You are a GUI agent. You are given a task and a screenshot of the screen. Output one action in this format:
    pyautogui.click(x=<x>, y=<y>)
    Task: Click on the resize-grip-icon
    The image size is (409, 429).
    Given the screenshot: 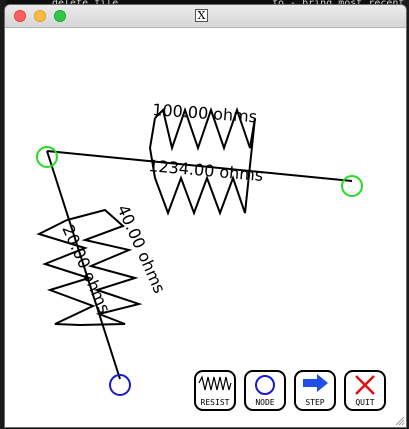 What is the action you would take?
    pyautogui.click(x=400, y=421)
    